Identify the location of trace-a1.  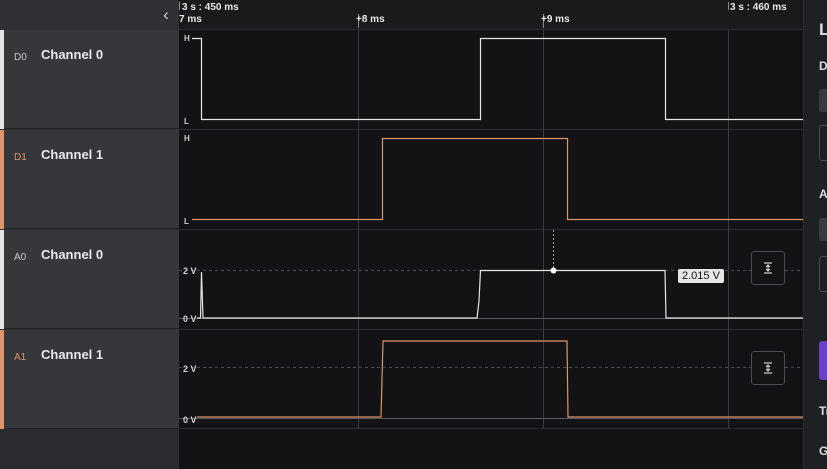
(500, 379).